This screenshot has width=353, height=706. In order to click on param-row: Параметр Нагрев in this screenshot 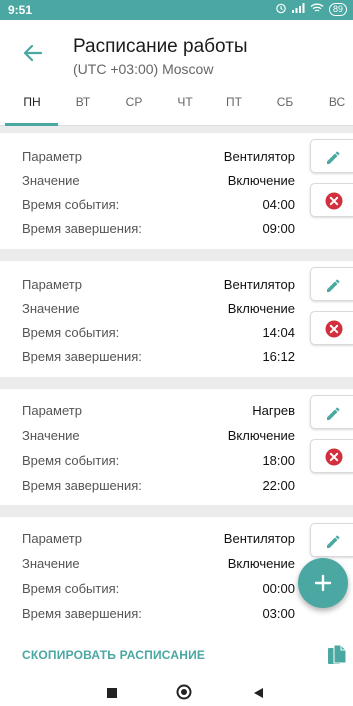, I will do `click(158, 412)`.